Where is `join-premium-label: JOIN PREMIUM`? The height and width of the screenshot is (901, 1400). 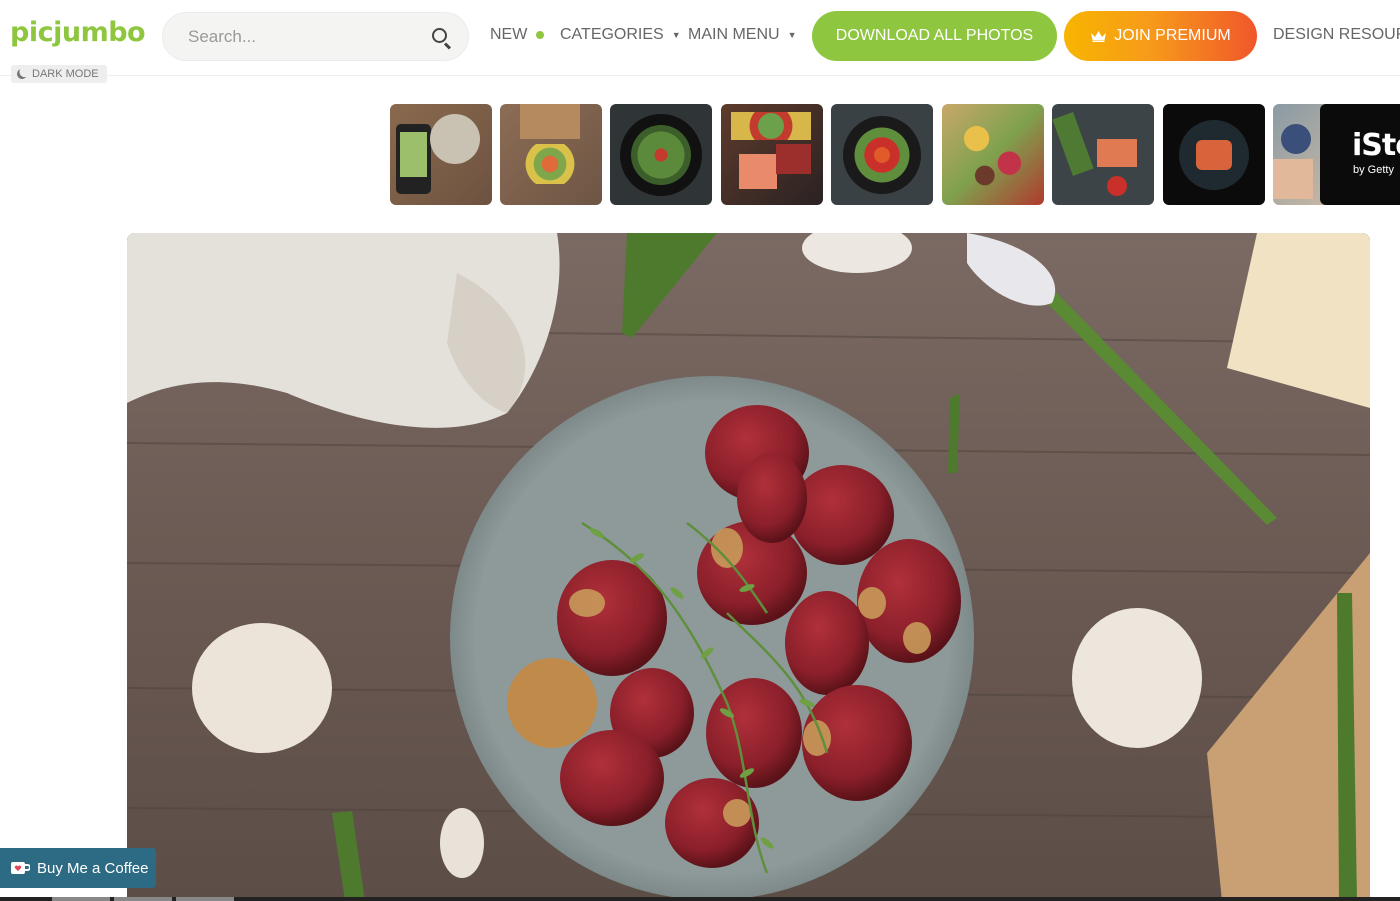
join-premium-label: JOIN PREMIUM is located at coordinates (1172, 35).